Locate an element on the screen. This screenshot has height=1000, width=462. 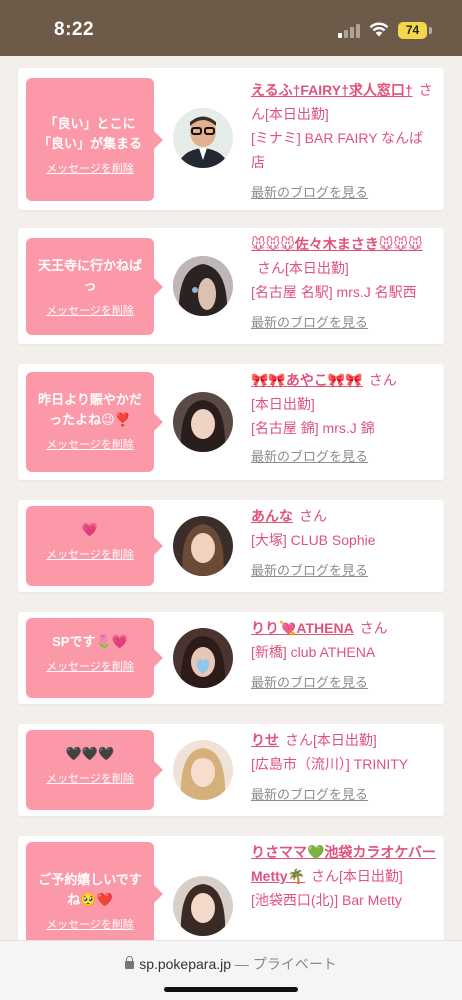
message-bubble: 「良い」とこに「良い」が集まる メッセージを削除 is located at coordinates (94, 139).